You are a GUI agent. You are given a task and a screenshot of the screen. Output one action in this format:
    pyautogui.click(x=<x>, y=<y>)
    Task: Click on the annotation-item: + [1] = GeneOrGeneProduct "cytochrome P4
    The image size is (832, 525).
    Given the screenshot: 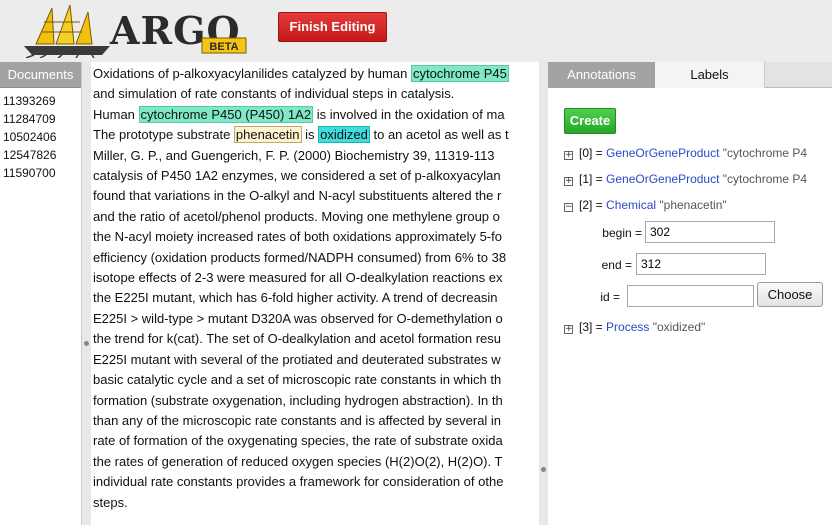 What is the action you would take?
    pyautogui.click(x=695, y=179)
    